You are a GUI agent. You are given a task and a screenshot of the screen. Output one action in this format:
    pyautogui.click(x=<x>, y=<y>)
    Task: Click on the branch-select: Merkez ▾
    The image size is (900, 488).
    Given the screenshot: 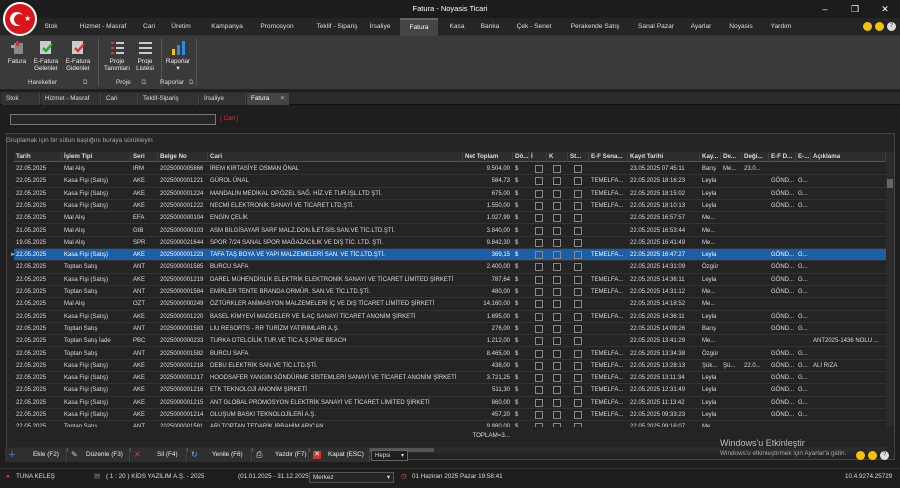 What is the action you would take?
    pyautogui.click(x=351, y=477)
    